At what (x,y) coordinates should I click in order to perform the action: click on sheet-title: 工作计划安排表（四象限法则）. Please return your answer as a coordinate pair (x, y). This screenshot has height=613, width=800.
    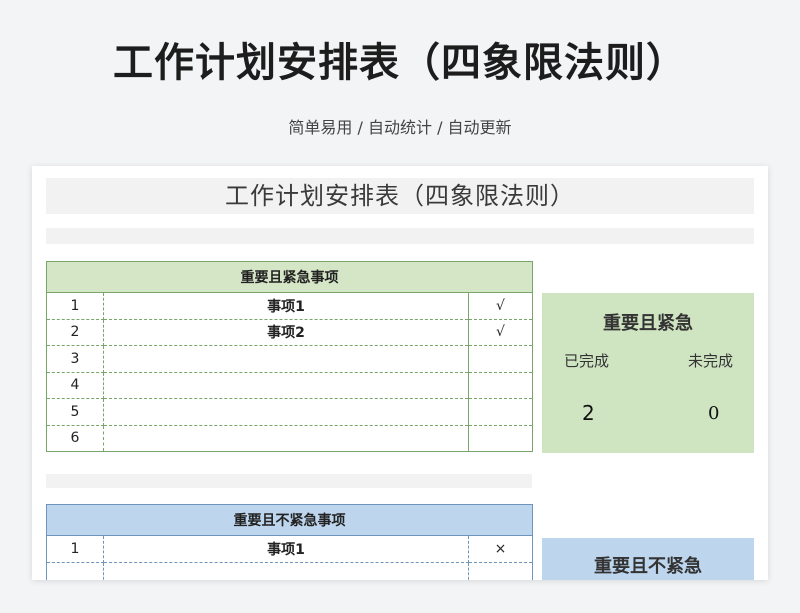
    Looking at the image, I should click on (400, 196).